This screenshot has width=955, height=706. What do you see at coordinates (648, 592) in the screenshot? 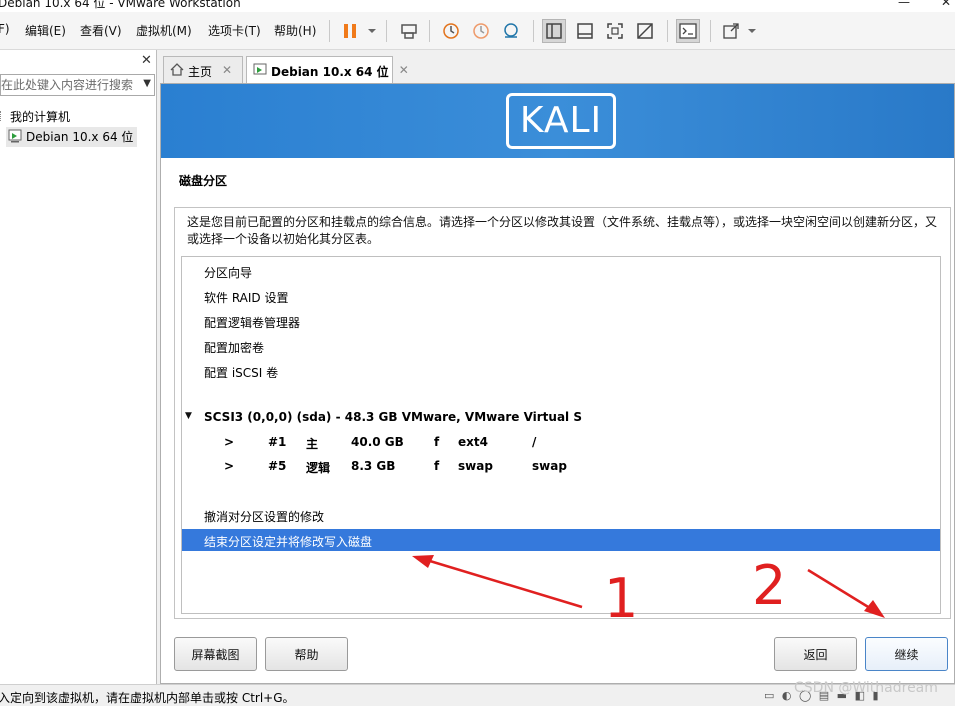
I see `annotation-overlay: 1 2` at bounding box center [648, 592].